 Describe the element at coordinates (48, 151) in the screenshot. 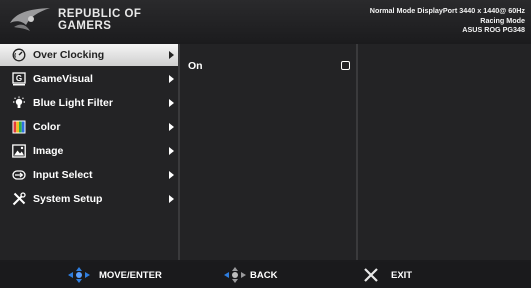

I see `menu-item-label: Image` at that location.